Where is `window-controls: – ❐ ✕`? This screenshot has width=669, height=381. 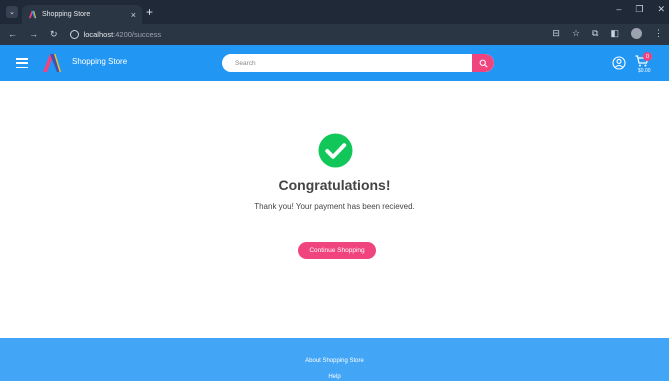 window-controls: – ❐ ✕ is located at coordinates (640, 9).